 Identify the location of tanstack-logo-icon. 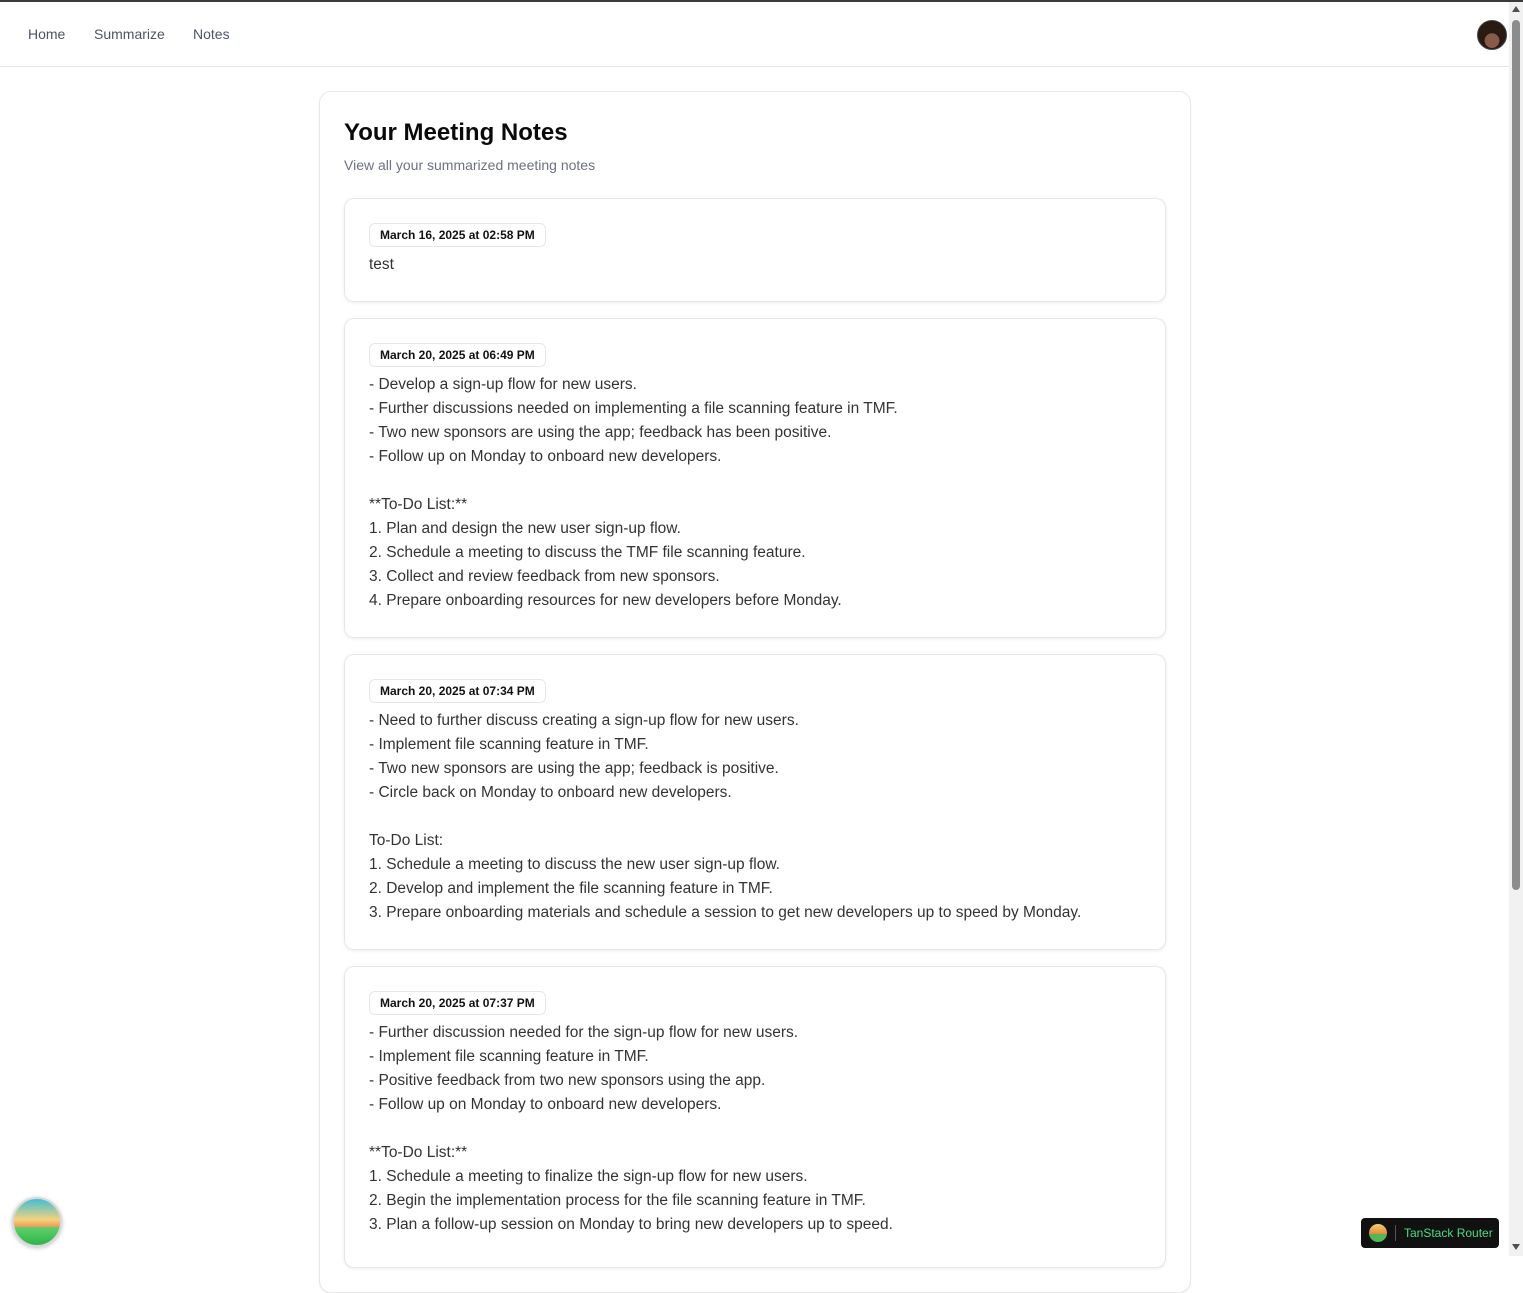
(1378, 1233).